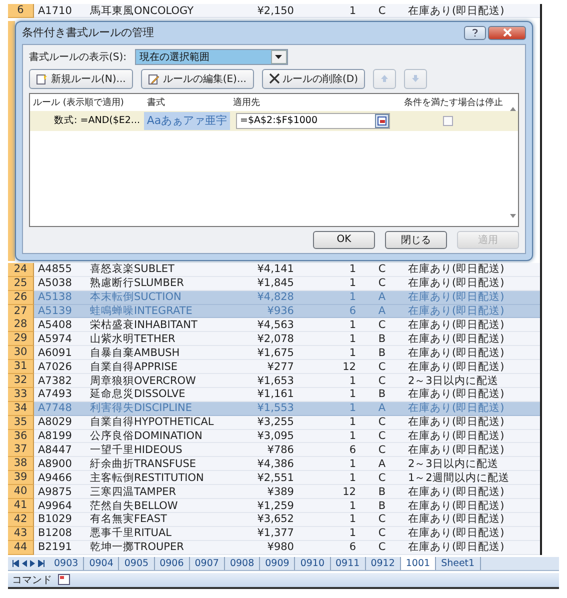  What do you see at coordinates (280, 311) in the screenshot?
I see `table-cell-text: ¥936` at bounding box center [280, 311].